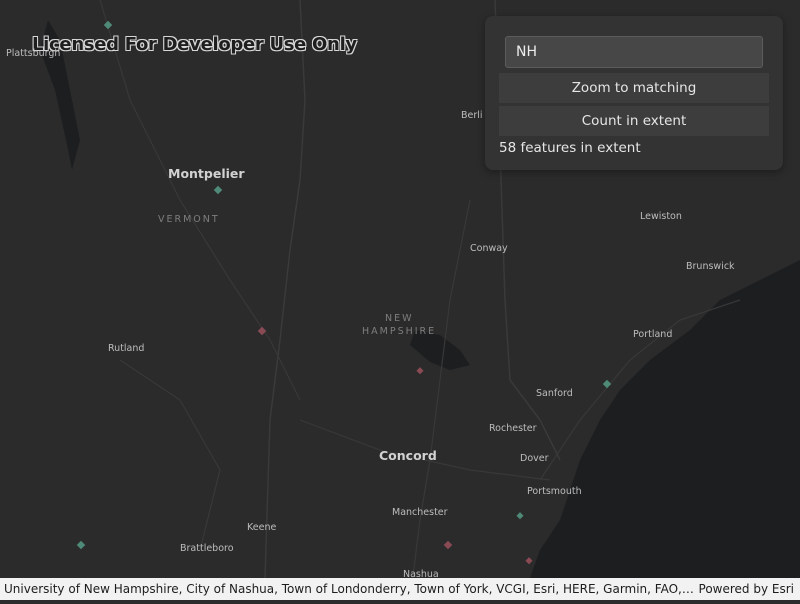  What do you see at coordinates (710, 266) in the screenshot?
I see `city-label: Brunswick` at bounding box center [710, 266].